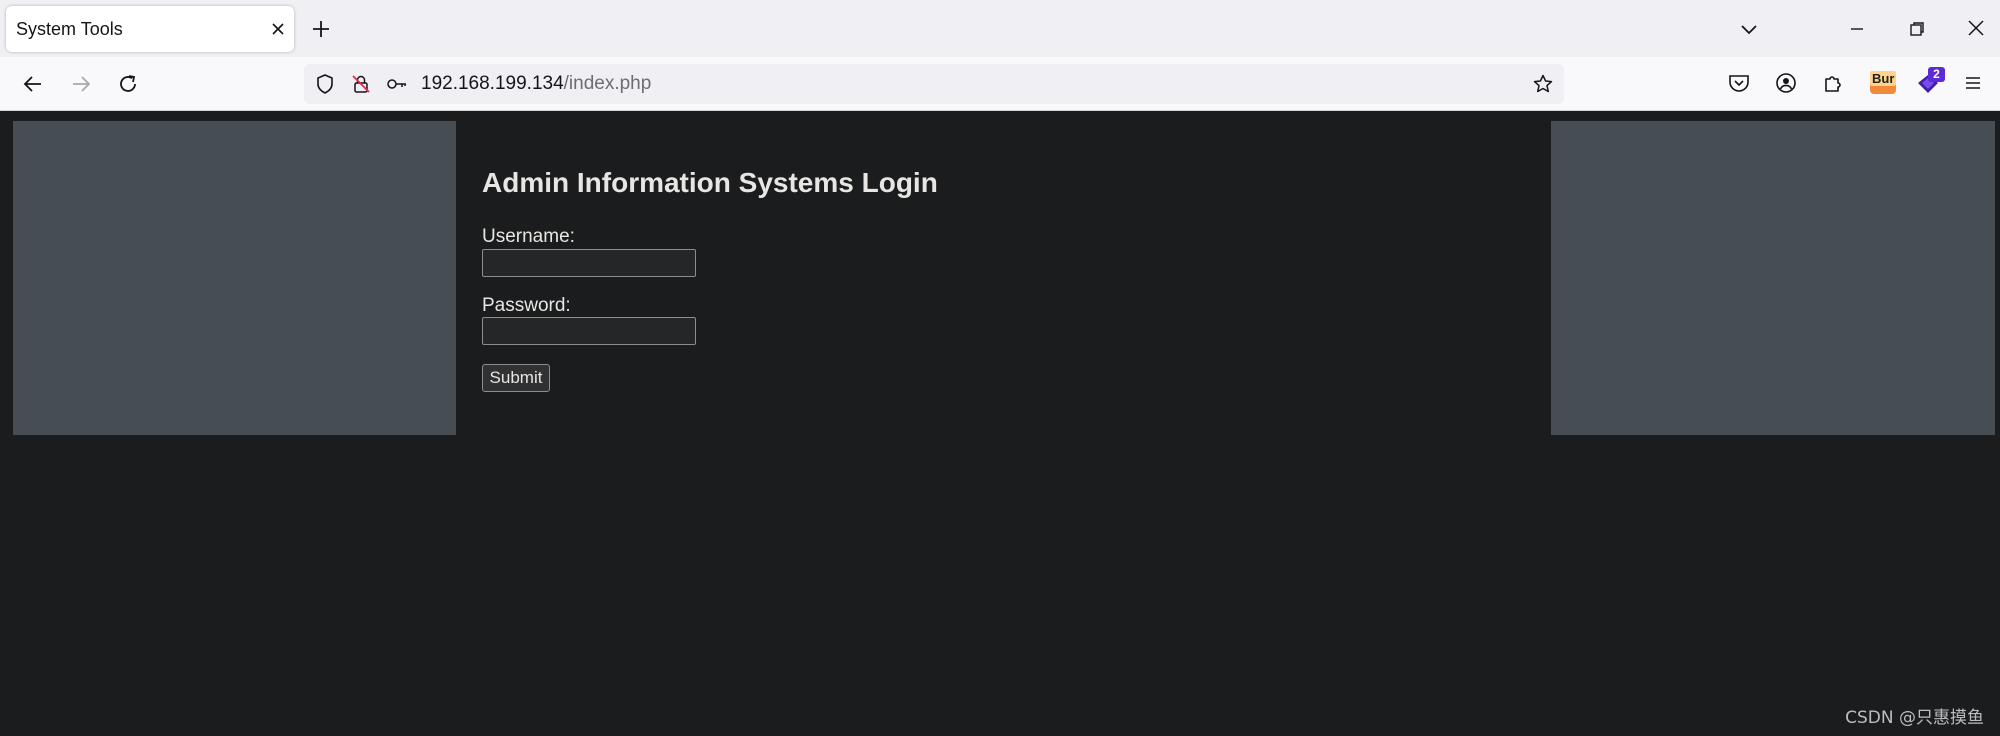 The image size is (2000, 736). What do you see at coordinates (1930, 83) in the screenshot?
I see `extension-icon: 2` at bounding box center [1930, 83].